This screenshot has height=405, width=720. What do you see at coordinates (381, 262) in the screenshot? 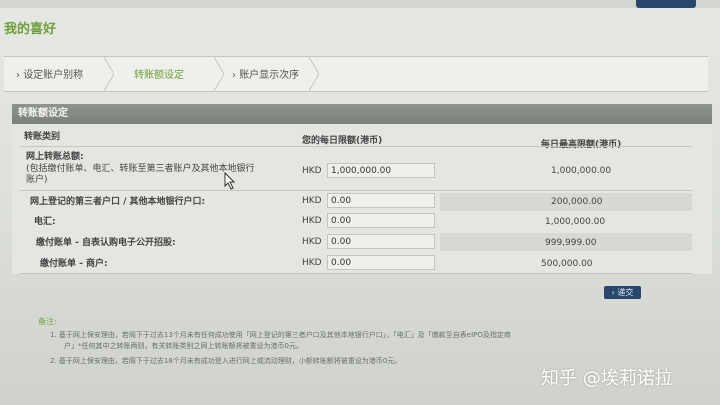
I see `daily-limit-input-merchant: 0.00` at bounding box center [381, 262].